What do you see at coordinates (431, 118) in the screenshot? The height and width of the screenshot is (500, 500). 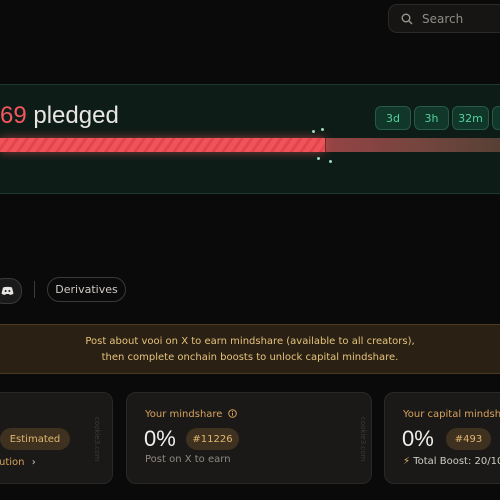 I see `time-filter-3h: 3h` at bounding box center [431, 118].